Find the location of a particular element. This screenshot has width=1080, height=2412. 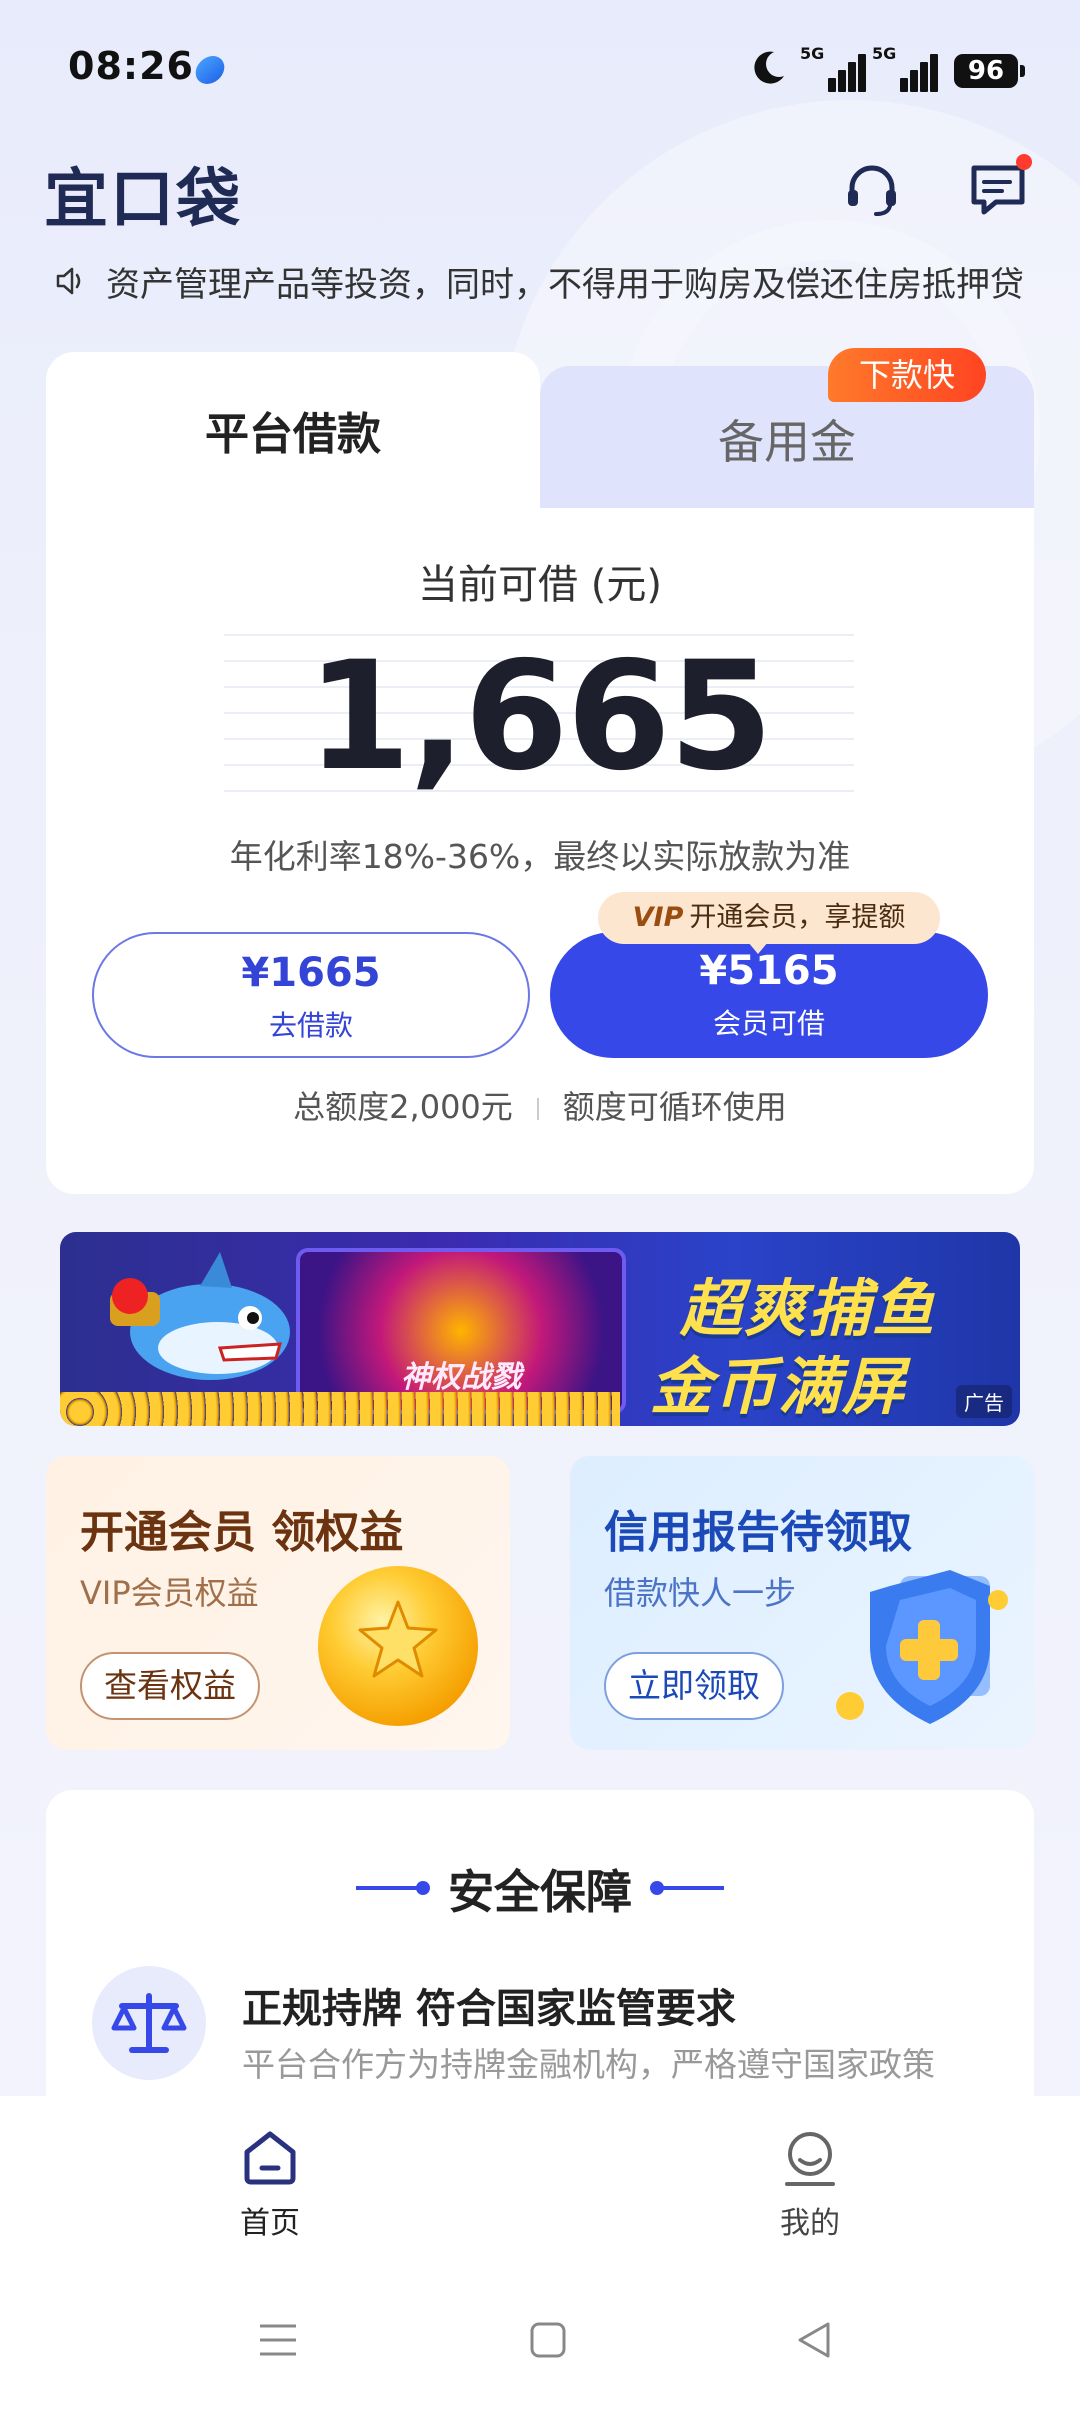

back-triangle-icon is located at coordinates (814, 2340).